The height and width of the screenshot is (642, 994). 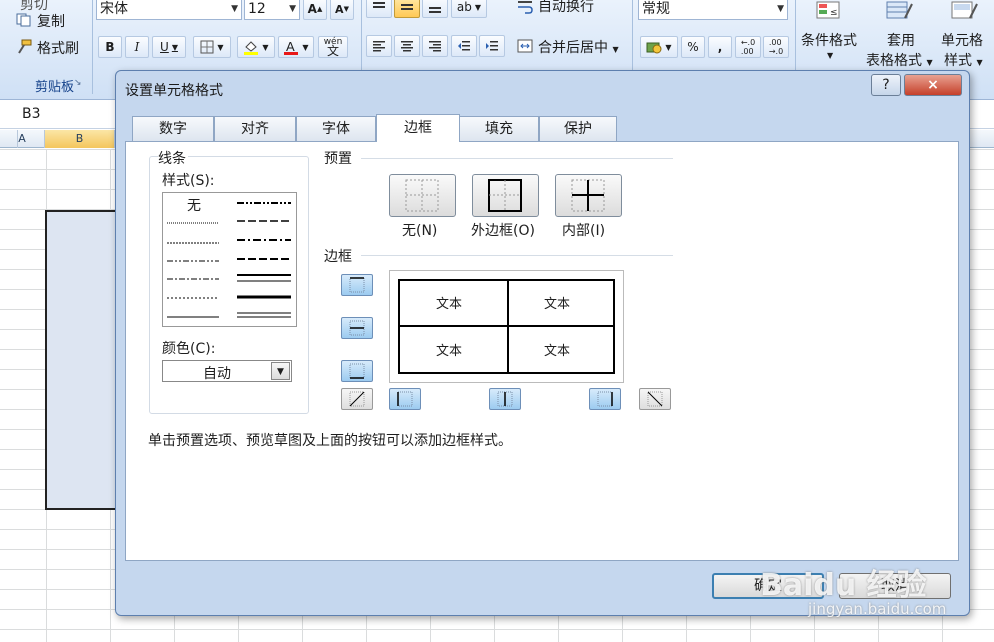 I want to click on preset-outline-icon, so click(x=505, y=195).